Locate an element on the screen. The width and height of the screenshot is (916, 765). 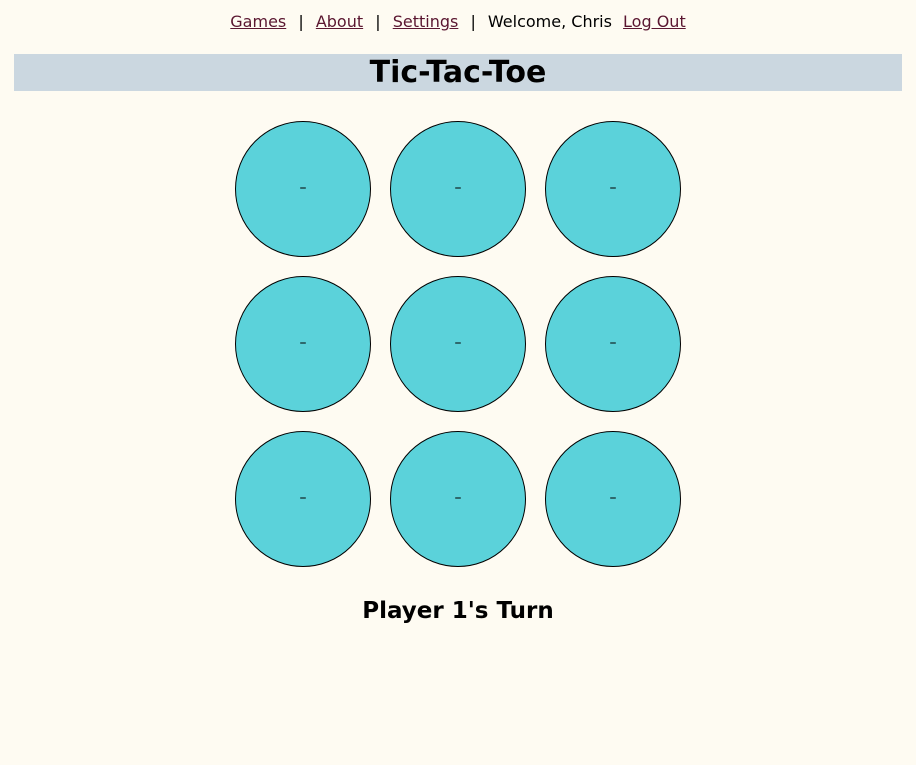
board-cell-7: – is located at coordinates (303, 499).